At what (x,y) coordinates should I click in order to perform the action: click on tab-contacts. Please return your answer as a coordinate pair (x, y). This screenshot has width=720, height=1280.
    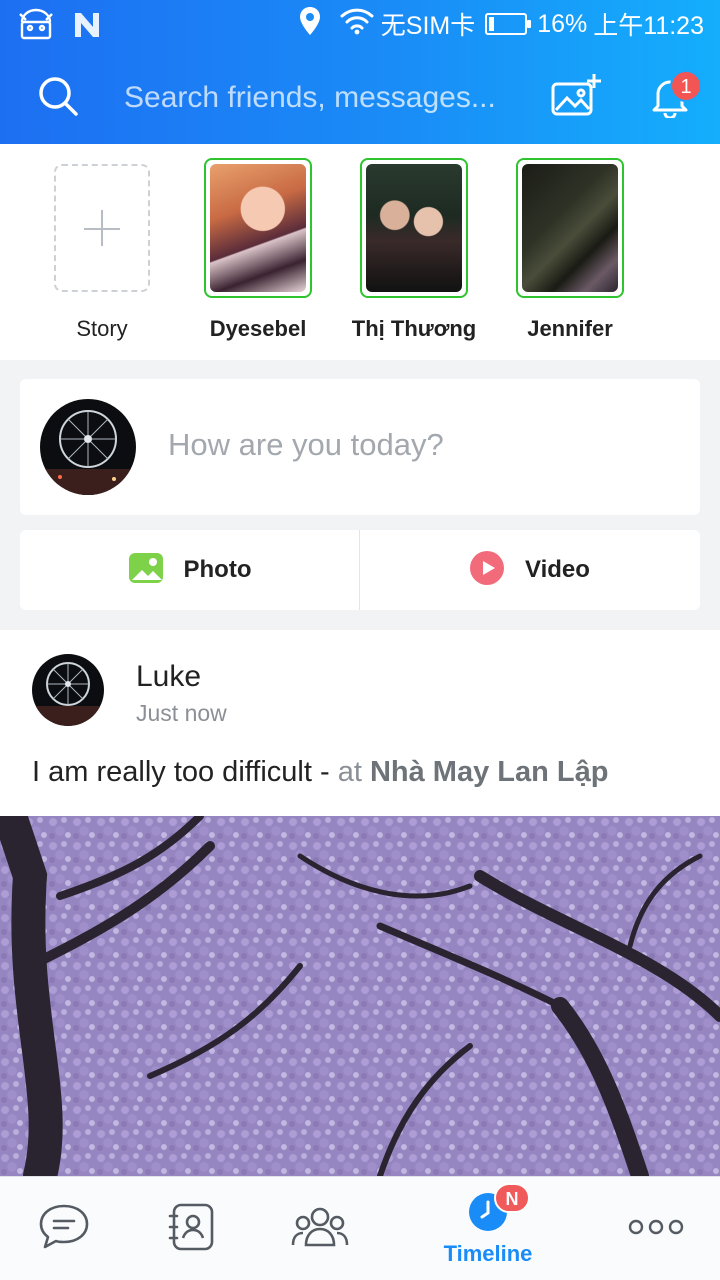
    Looking at the image, I should click on (192, 1228).